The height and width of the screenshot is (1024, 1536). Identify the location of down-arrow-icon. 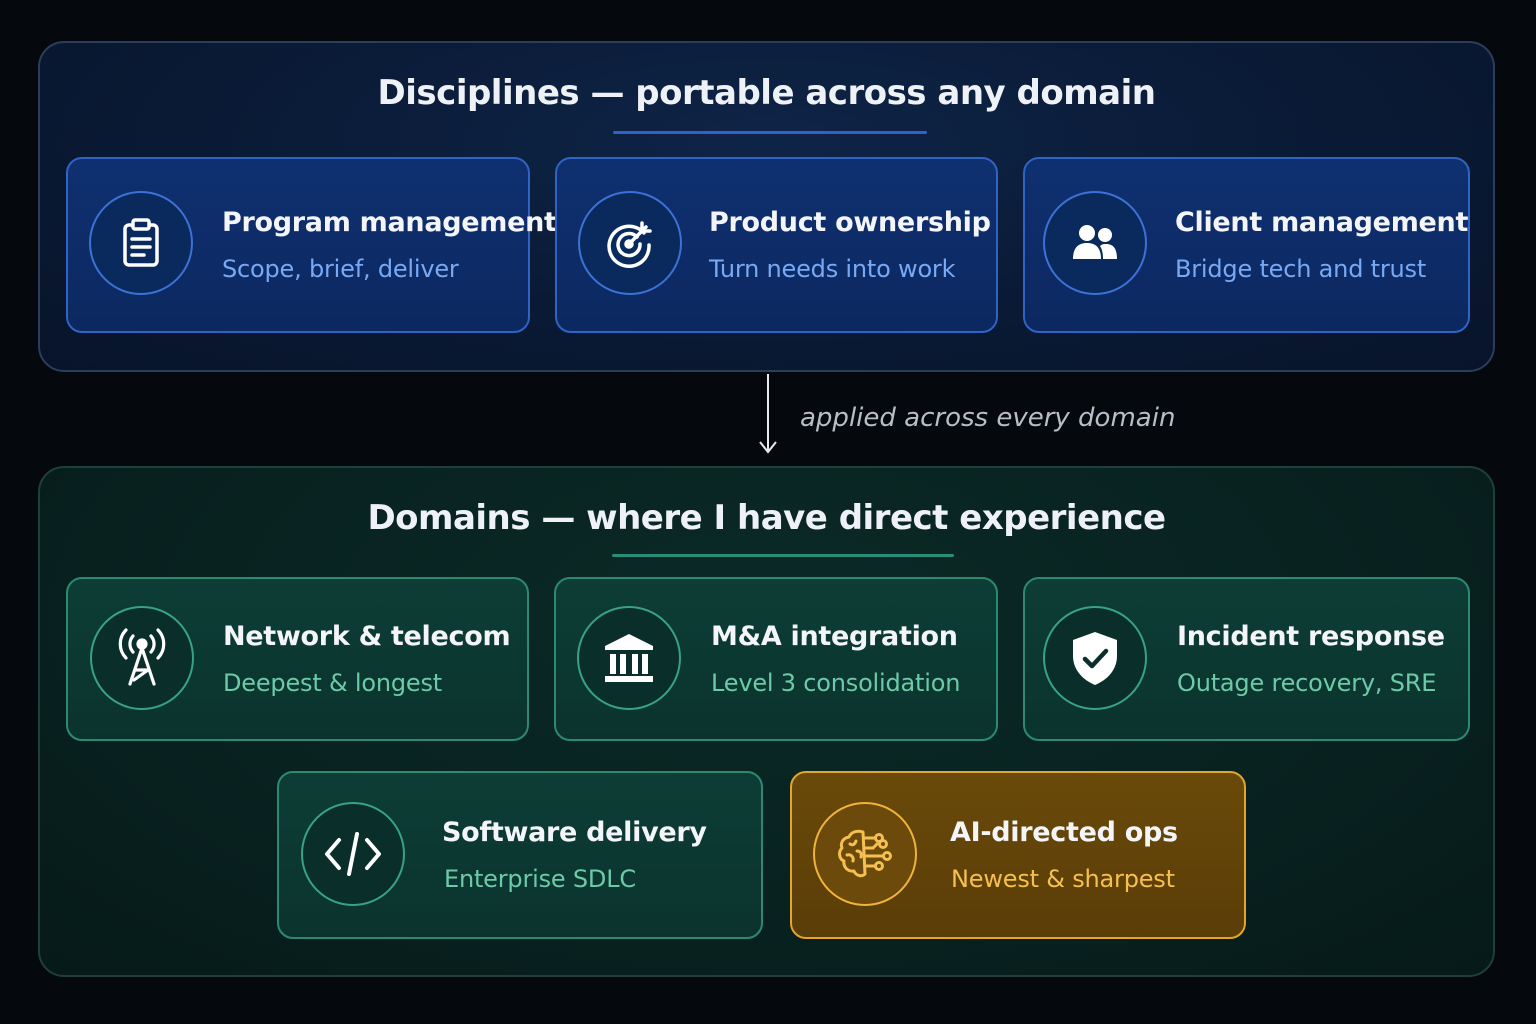
(768, 414).